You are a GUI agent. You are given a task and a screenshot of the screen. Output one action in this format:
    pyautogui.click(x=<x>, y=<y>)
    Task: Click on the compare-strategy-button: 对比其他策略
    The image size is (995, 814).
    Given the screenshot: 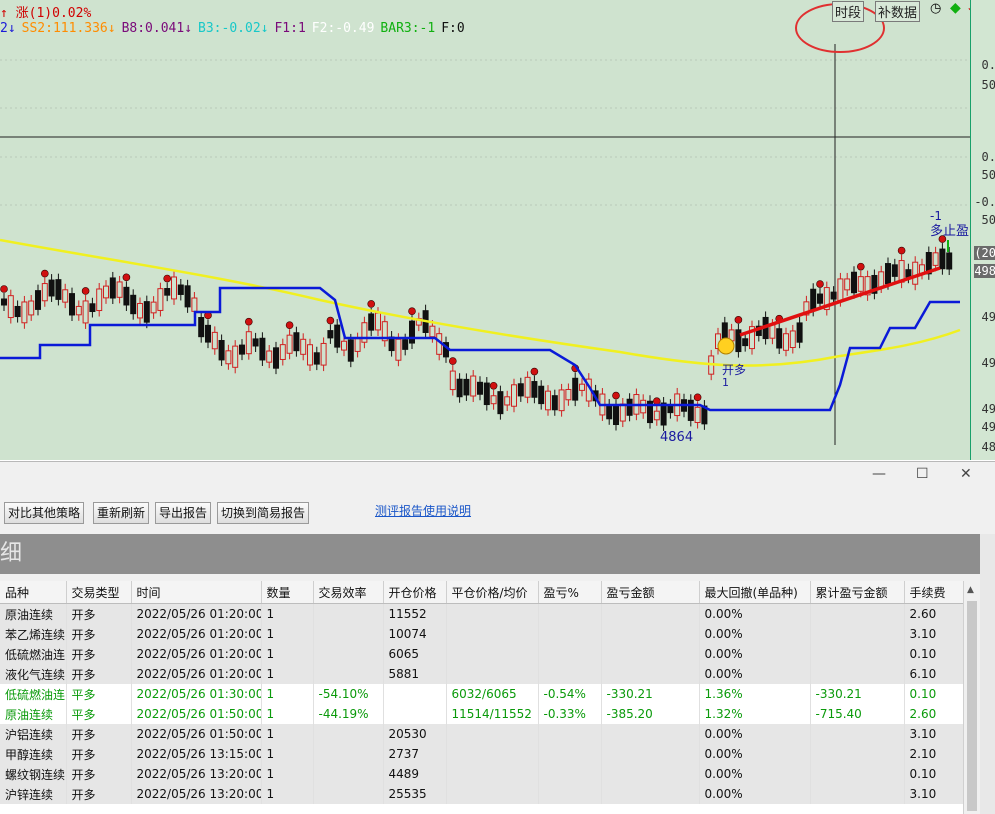 What is the action you would take?
    pyautogui.click(x=44, y=513)
    